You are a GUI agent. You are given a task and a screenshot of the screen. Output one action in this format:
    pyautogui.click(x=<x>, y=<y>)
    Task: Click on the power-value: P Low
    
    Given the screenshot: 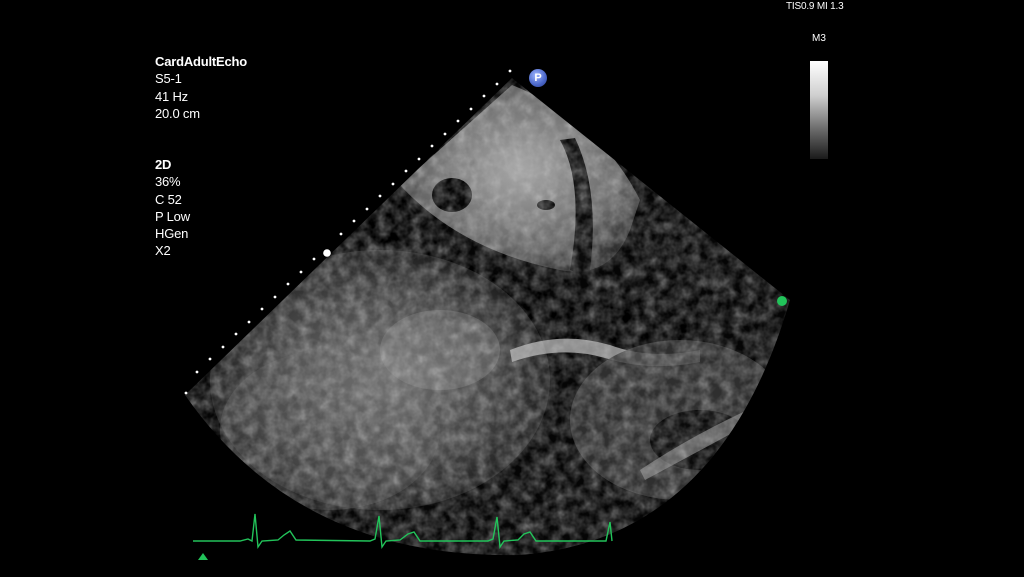 What is the action you would take?
    pyautogui.click(x=172, y=216)
    